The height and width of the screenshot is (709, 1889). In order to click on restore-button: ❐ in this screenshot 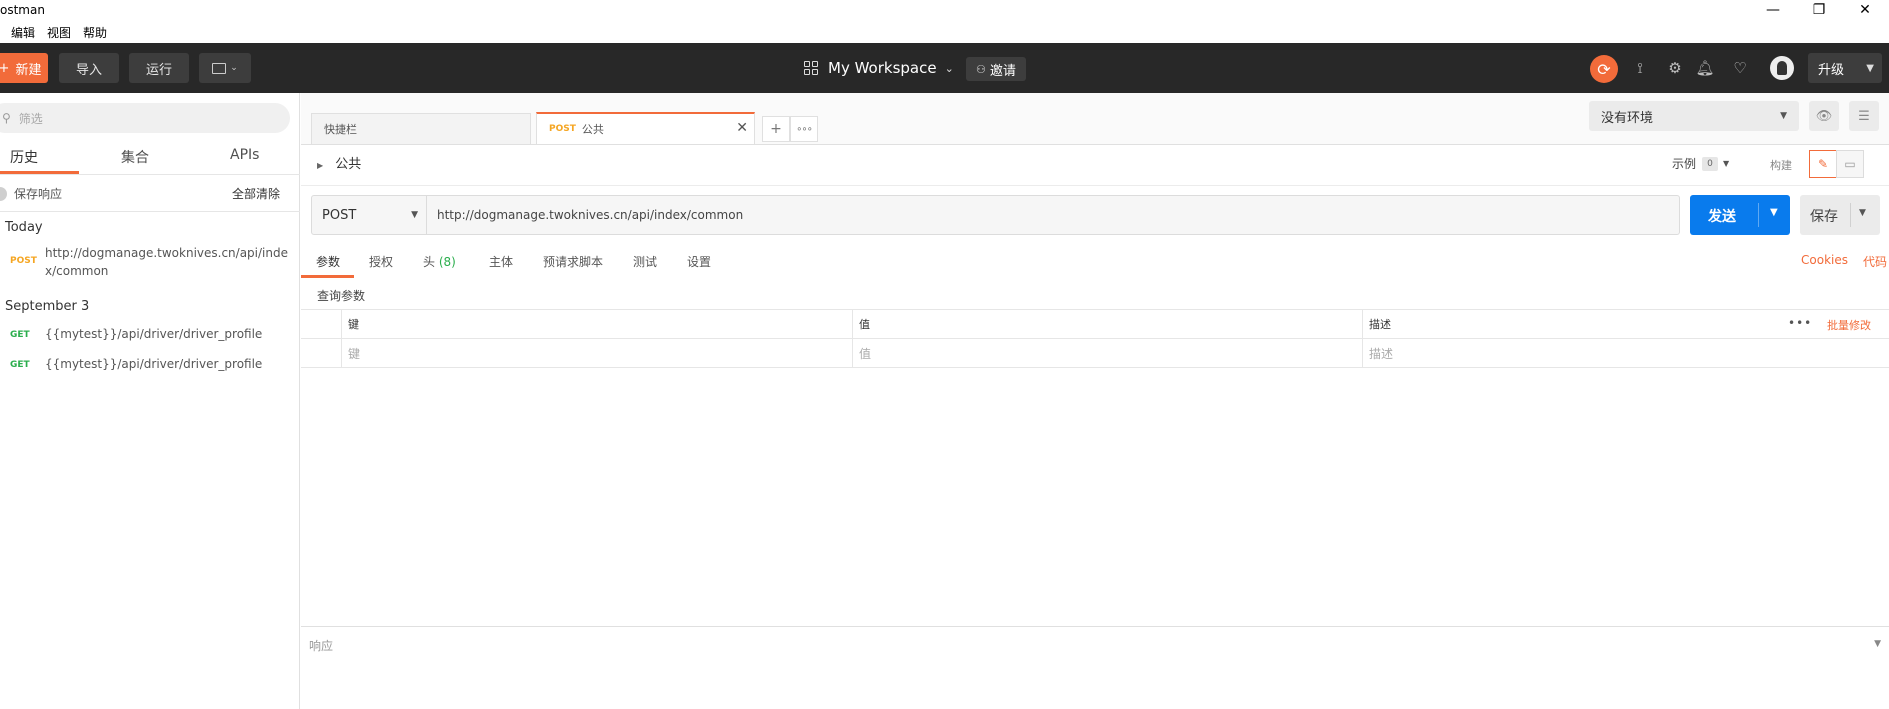, I will do `click(1819, 10)`.